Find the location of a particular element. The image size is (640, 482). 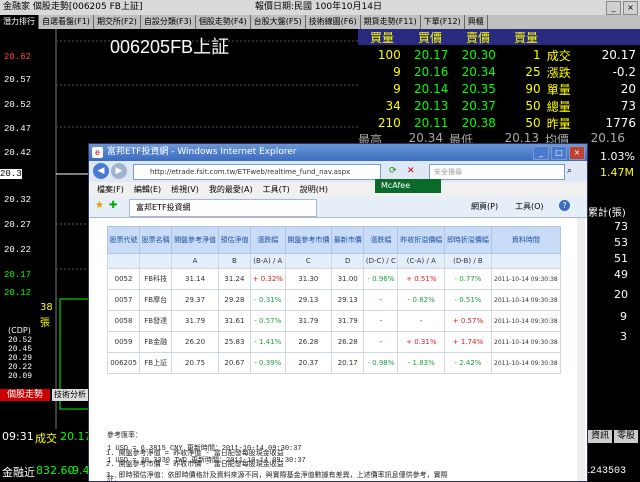

table-subheader: B is located at coordinates (234, 261).